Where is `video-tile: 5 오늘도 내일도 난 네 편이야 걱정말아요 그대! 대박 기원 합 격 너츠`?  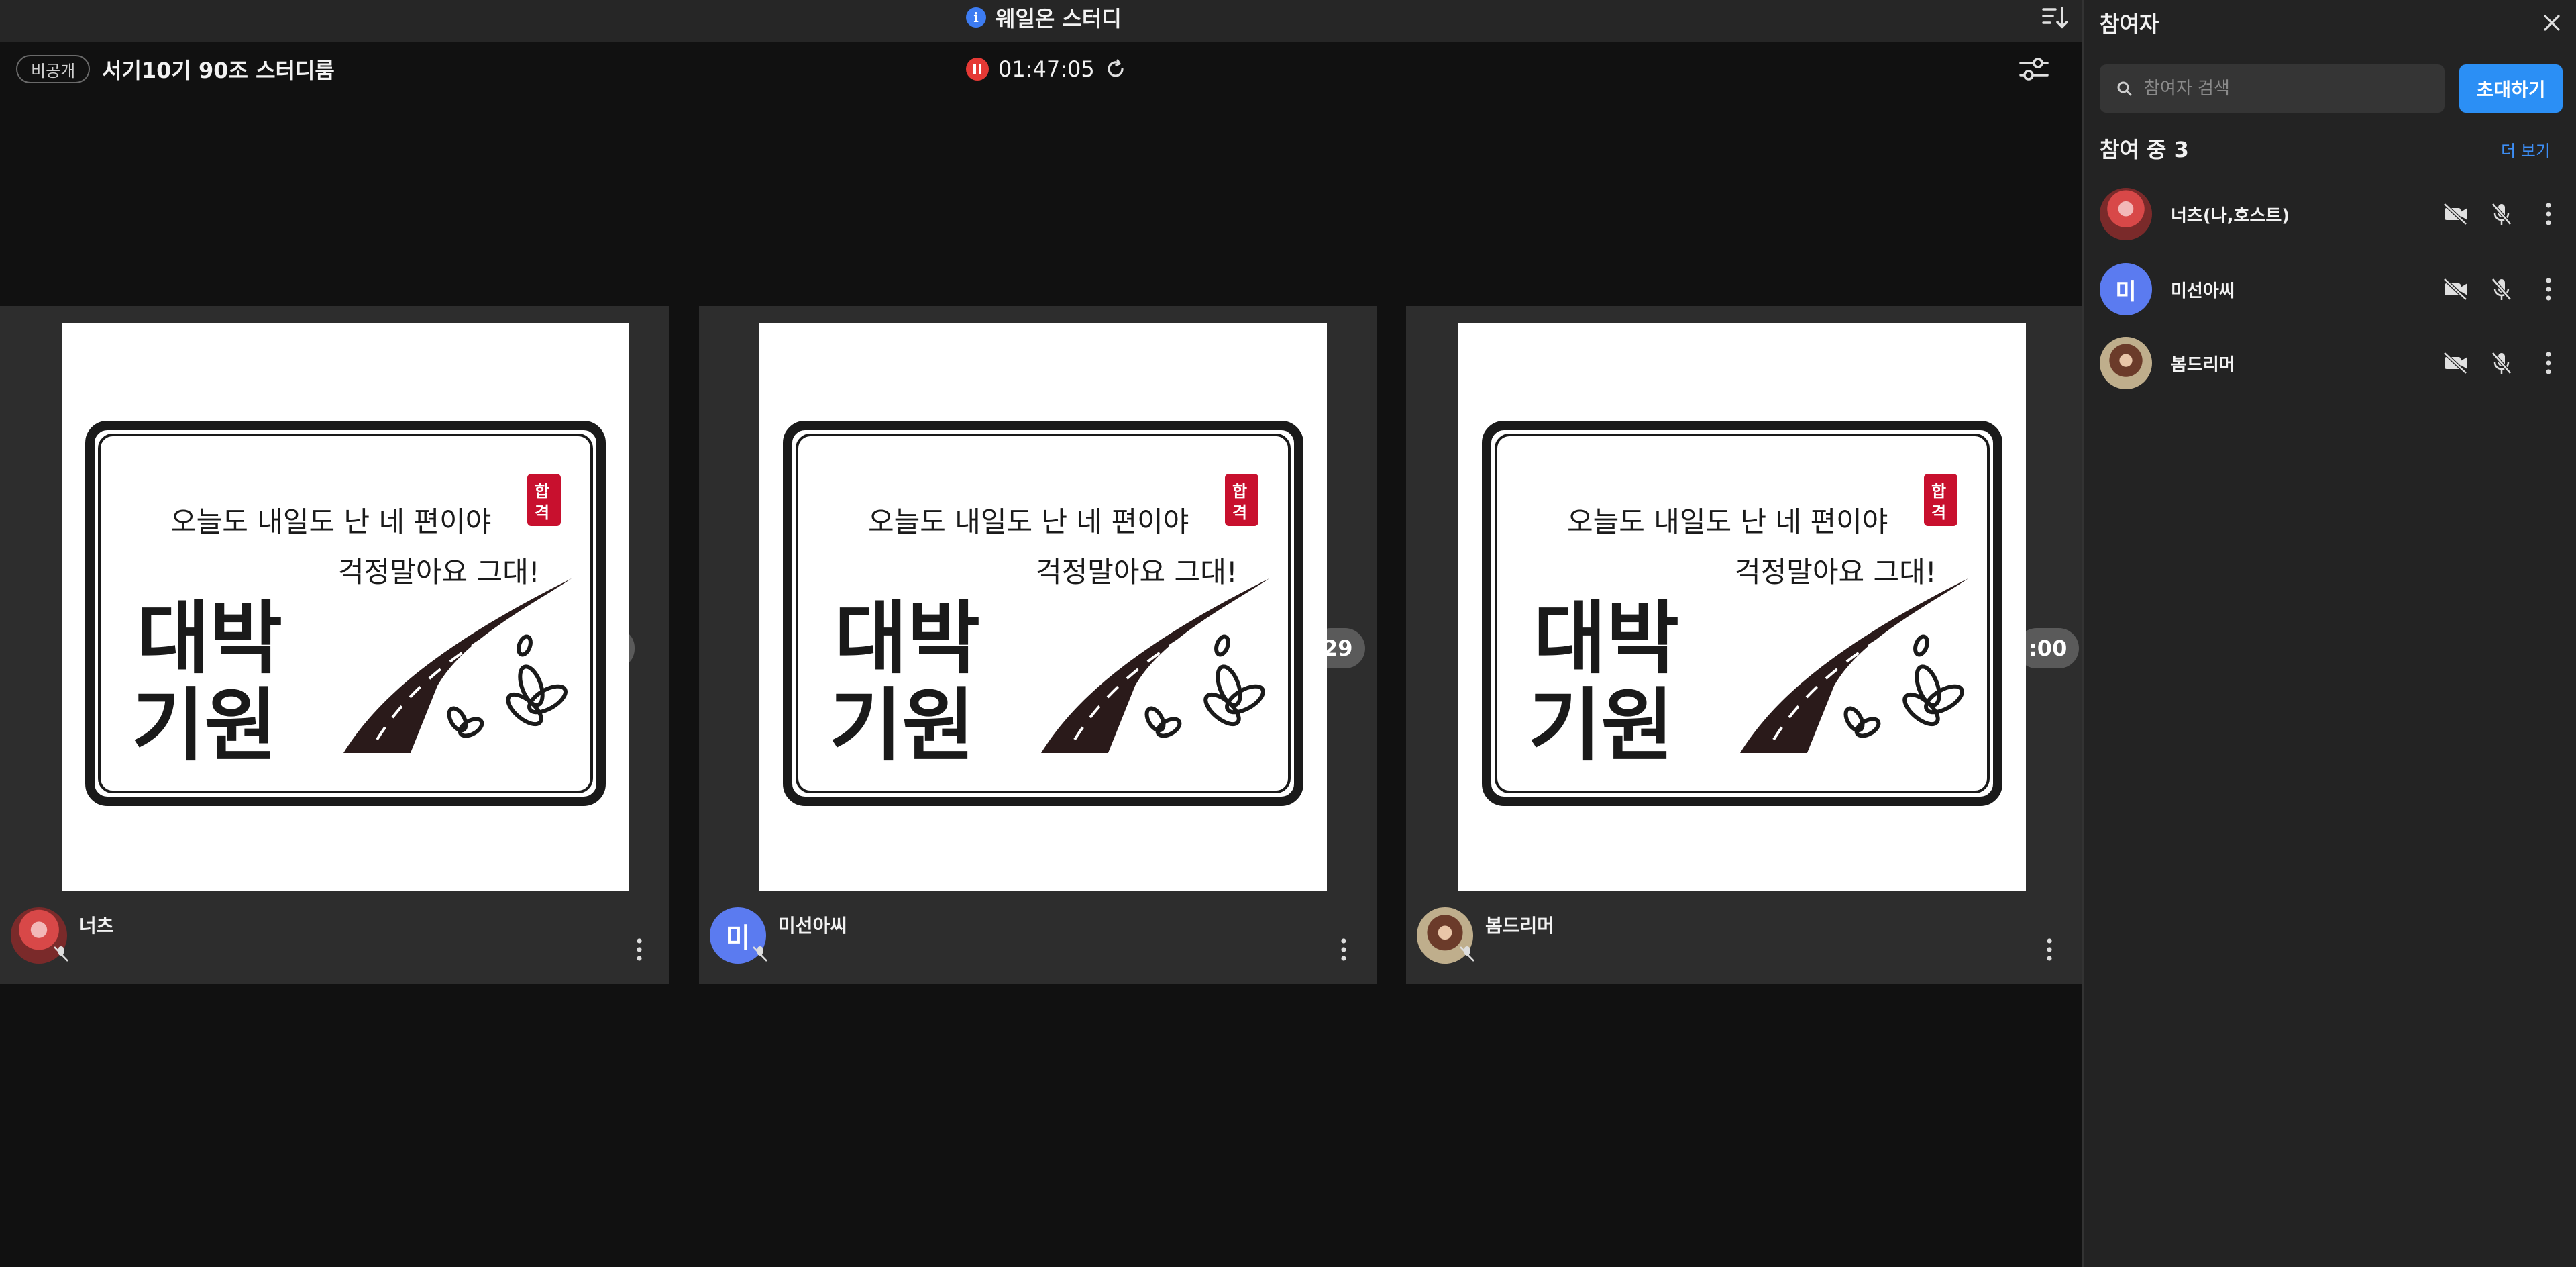
video-tile: 5 오늘도 내일도 난 네 편이야 걱정말아요 그대! 대박 기원 합 격 너츠 is located at coordinates (334, 645).